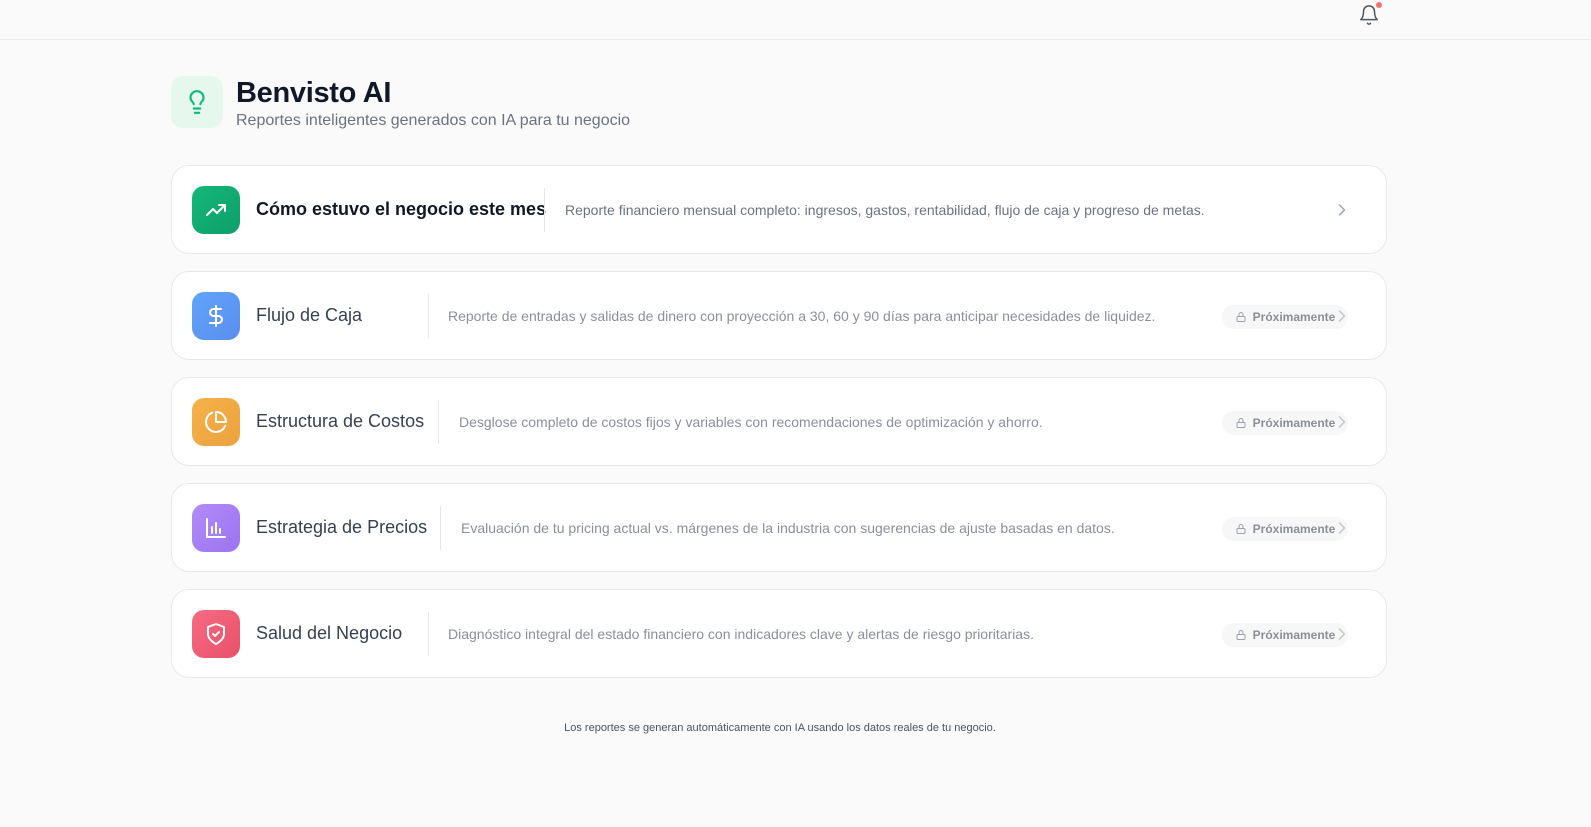 This screenshot has width=1591, height=827. Describe the element at coordinates (216, 422) in the screenshot. I see `pie-chart-icon` at that location.